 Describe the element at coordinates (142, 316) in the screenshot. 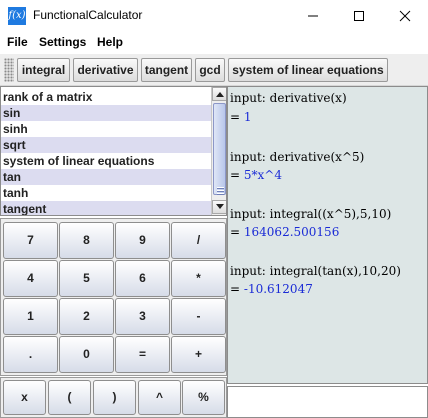

I see `key-button: 3` at that location.